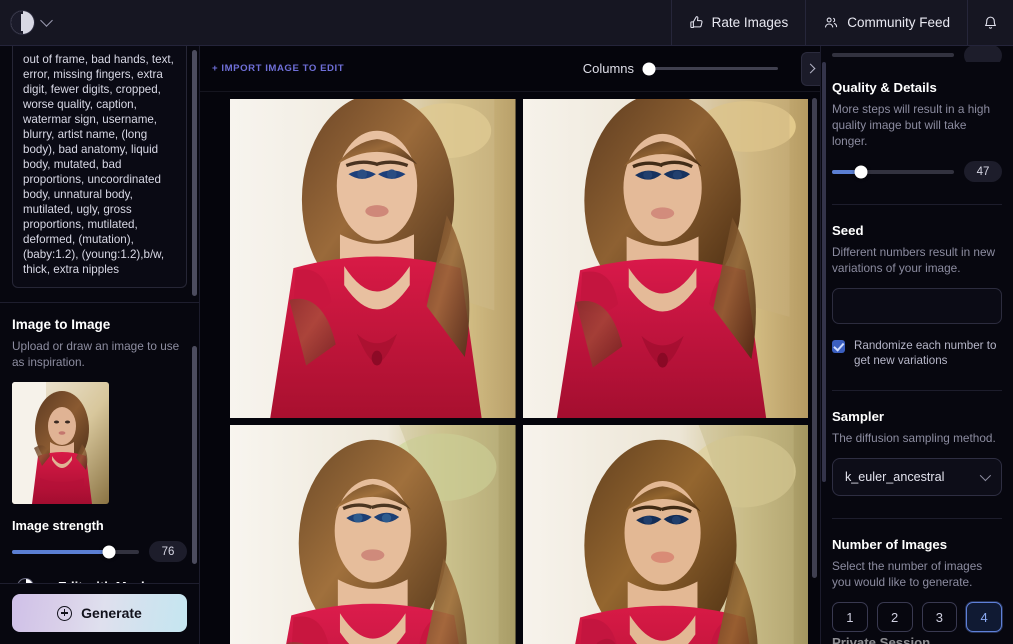  Describe the element at coordinates (510, 69) in the screenshot. I see `center-toolbar: + IMPORT IMAGE TO EDIT Columns` at that location.